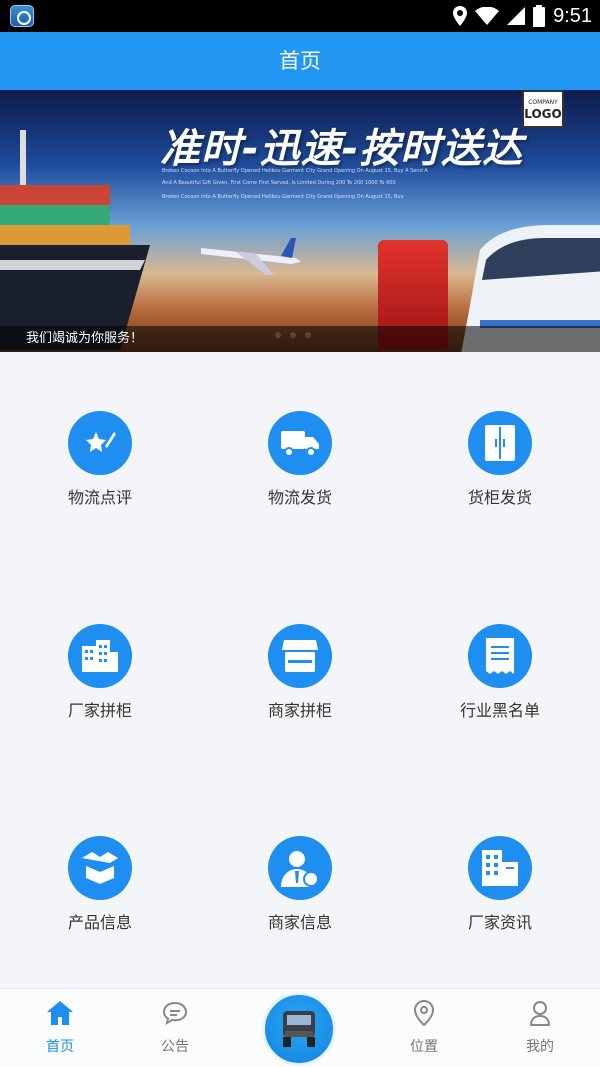  I want to click on factory-buildings-icon, so click(100, 656).